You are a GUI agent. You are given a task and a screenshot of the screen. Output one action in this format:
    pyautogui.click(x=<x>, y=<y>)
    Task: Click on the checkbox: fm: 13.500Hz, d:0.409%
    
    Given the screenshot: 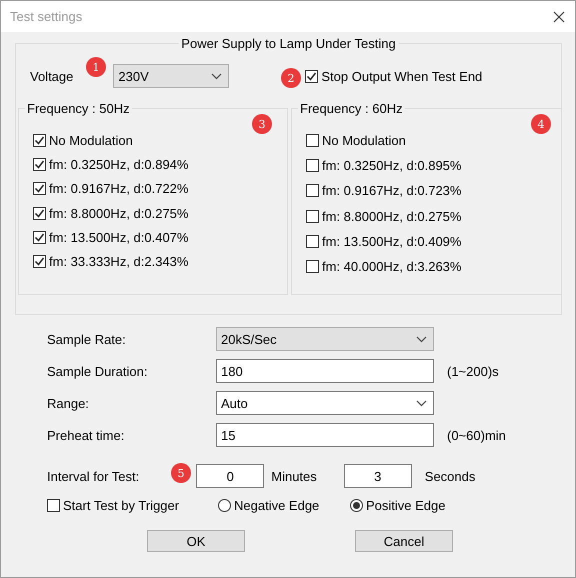 What is the action you would take?
    pyautogui.click(x=384, y=241)
    